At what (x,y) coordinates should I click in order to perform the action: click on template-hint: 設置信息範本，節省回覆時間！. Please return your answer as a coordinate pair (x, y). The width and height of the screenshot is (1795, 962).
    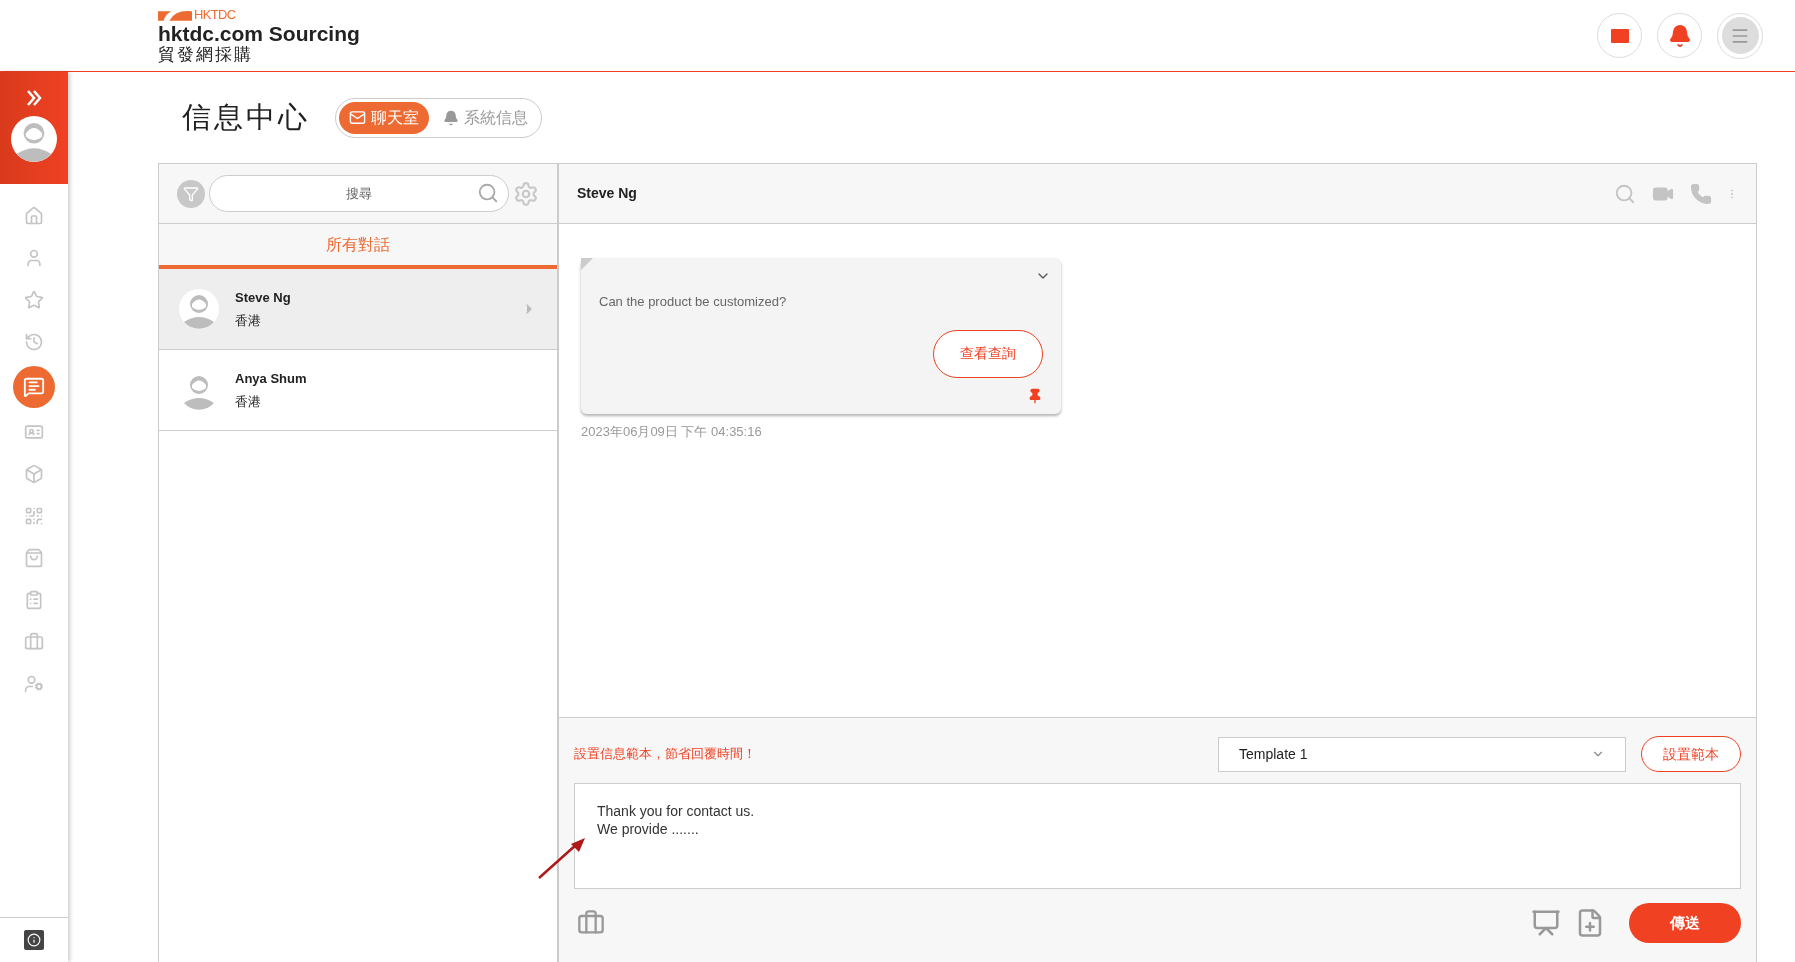
    Looking at the image, I should click on (665, 754).